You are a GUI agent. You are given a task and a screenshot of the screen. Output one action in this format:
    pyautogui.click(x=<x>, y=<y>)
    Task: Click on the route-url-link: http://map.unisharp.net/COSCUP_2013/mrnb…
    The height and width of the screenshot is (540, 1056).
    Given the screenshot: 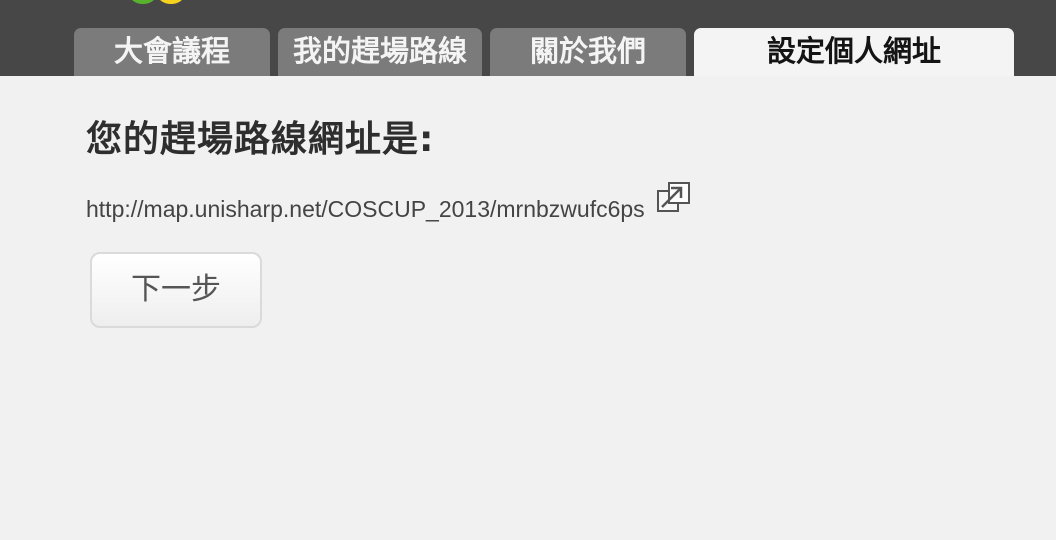 What is the action you would take?
    pyautogui.click(x=365, y=209)
    